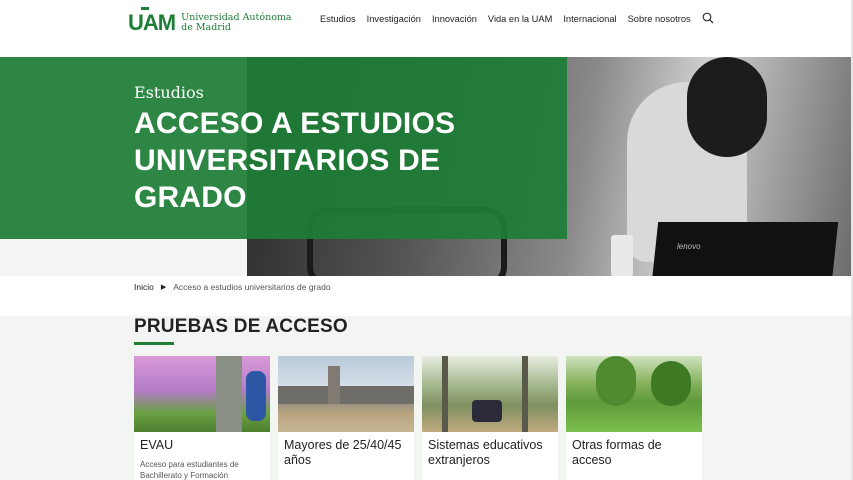 The image size is (853, 480). Describe the element at coordinates (206, 27) in the screenshot. I see `logo-line2: de Madrid` at that location.